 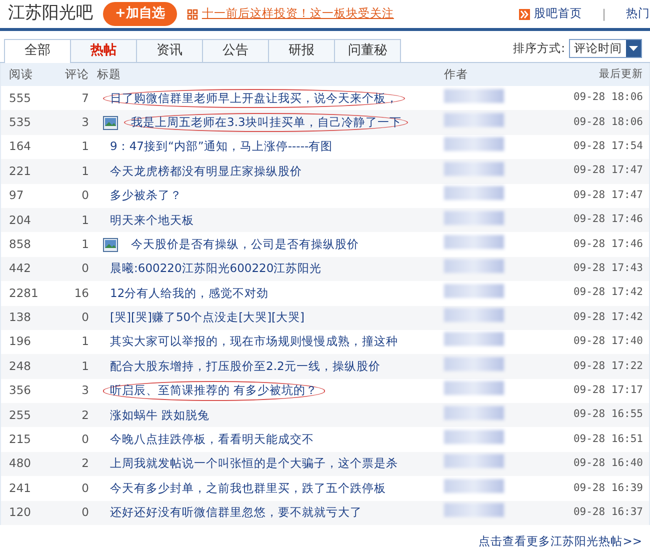 What do you see at coordinates (206, 171) in the screenshot?
I see `post-title-link: 今天龙虎榜都没有明显庄家操纵股价` at bounding box center [206, 171].